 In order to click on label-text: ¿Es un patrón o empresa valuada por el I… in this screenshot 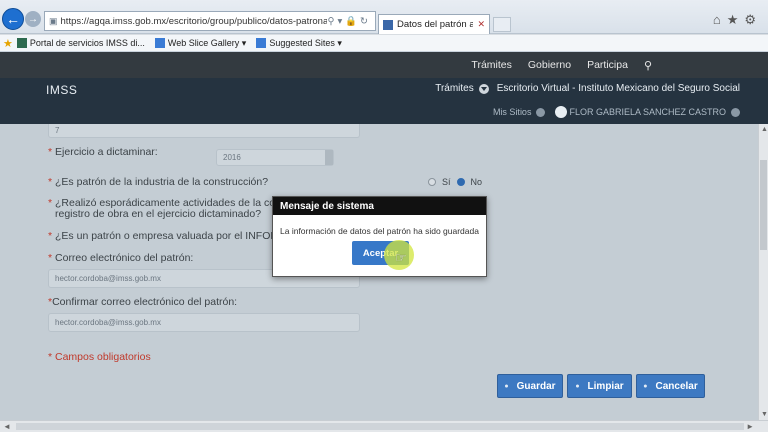, I will do `click(178, 236)`.